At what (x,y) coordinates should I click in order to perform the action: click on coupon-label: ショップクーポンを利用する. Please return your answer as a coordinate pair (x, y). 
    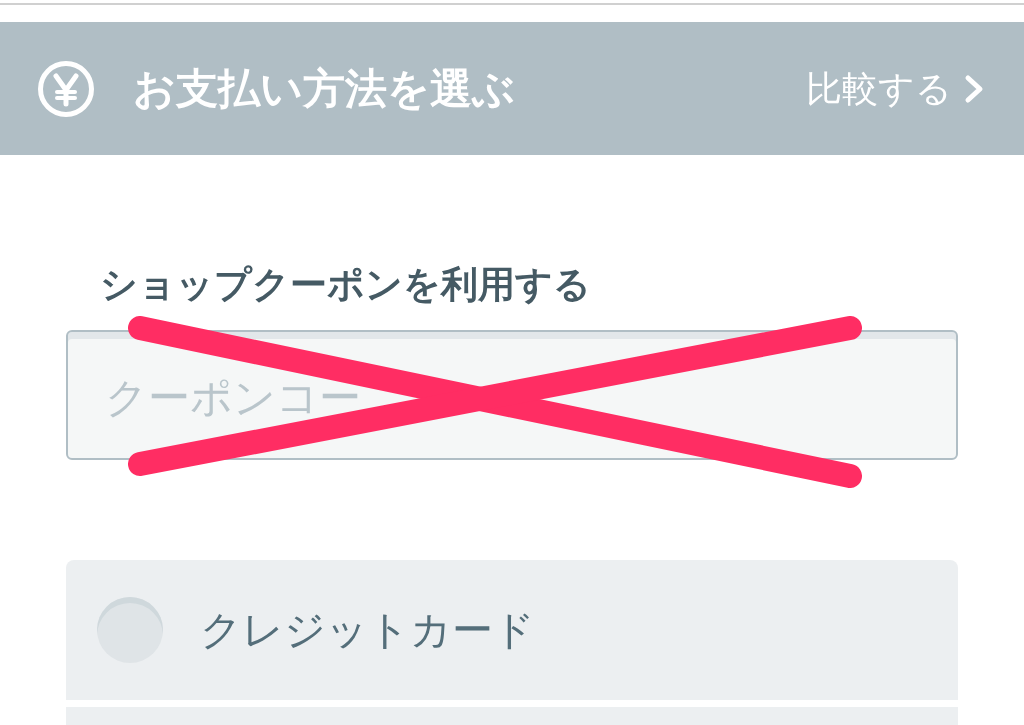
    Looking at the image, I should click on (345, 285).